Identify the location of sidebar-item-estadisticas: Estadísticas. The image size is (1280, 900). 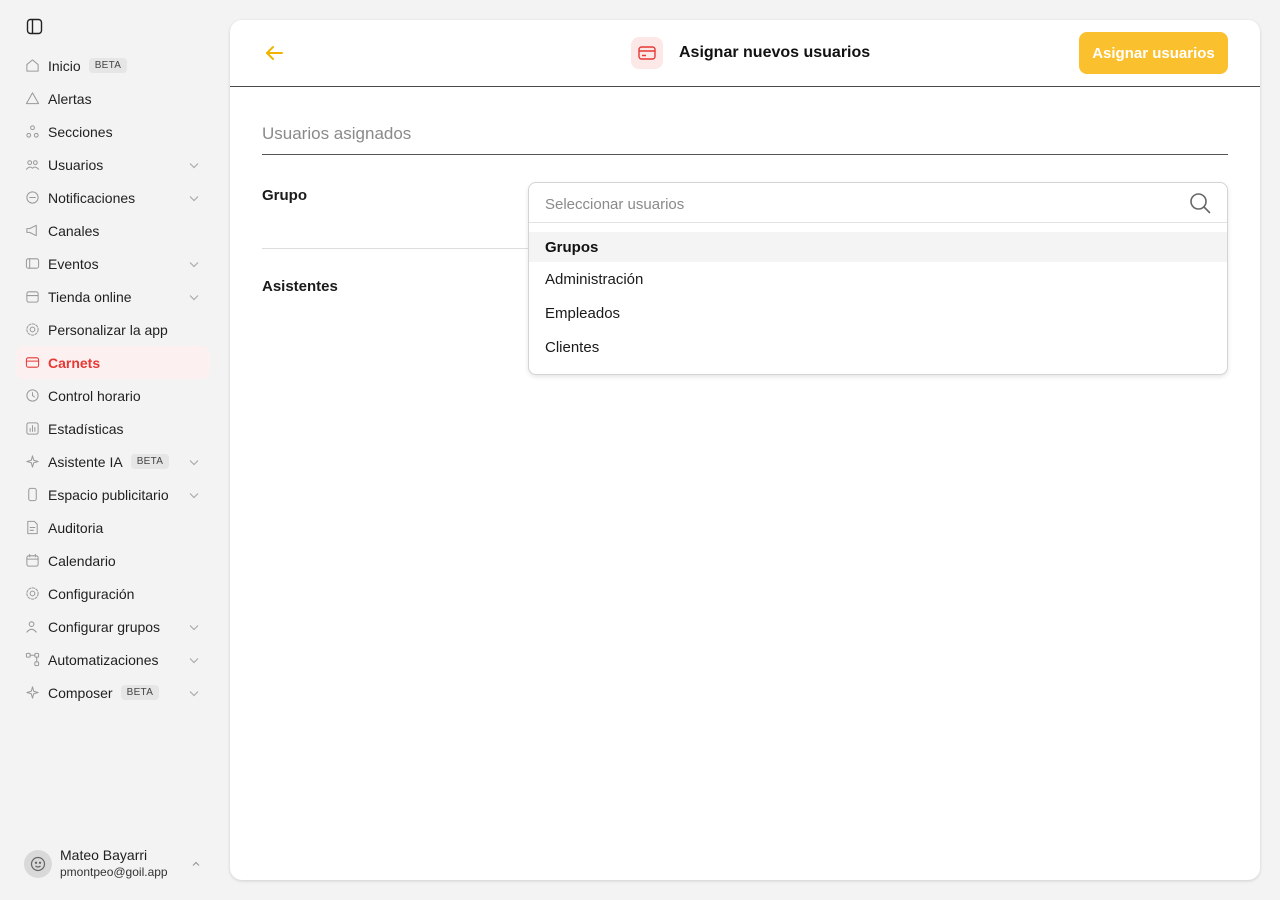
(113, 428).